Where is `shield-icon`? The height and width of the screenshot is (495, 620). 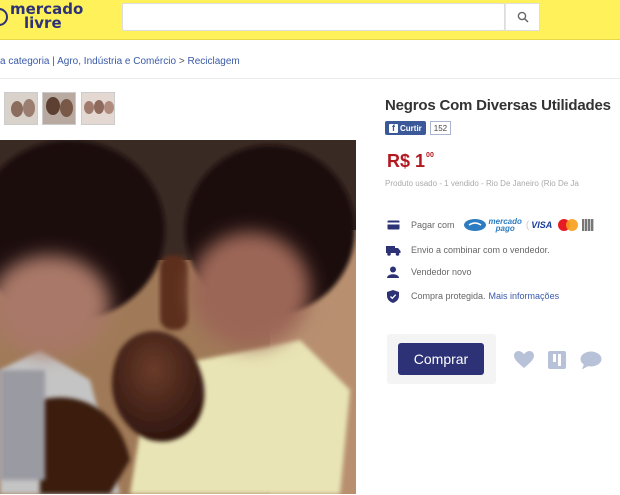 shield-icon is located at coordinates (393, 296).